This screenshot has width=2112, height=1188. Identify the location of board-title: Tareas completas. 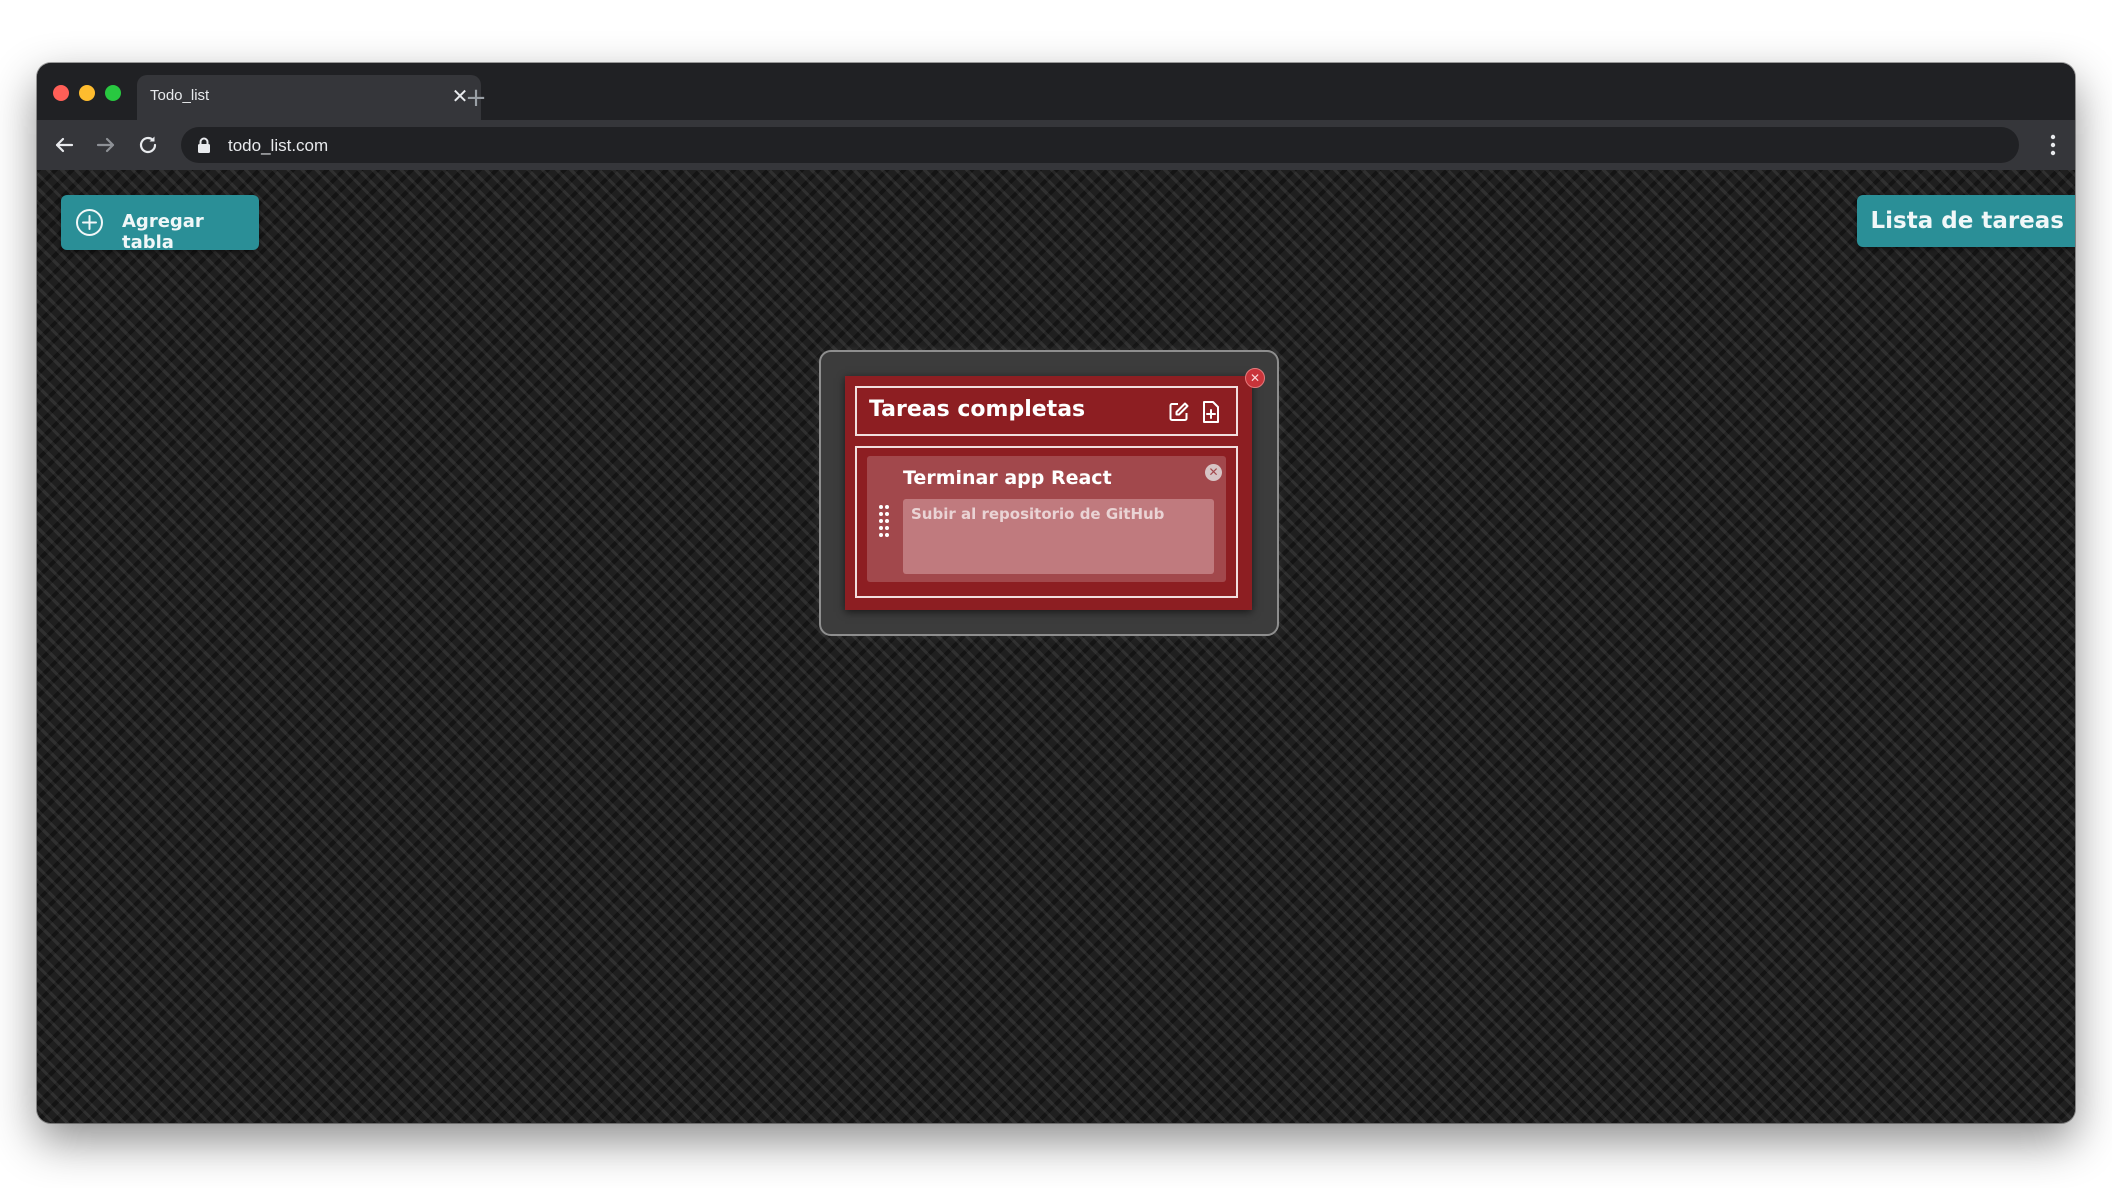
(977, 409).